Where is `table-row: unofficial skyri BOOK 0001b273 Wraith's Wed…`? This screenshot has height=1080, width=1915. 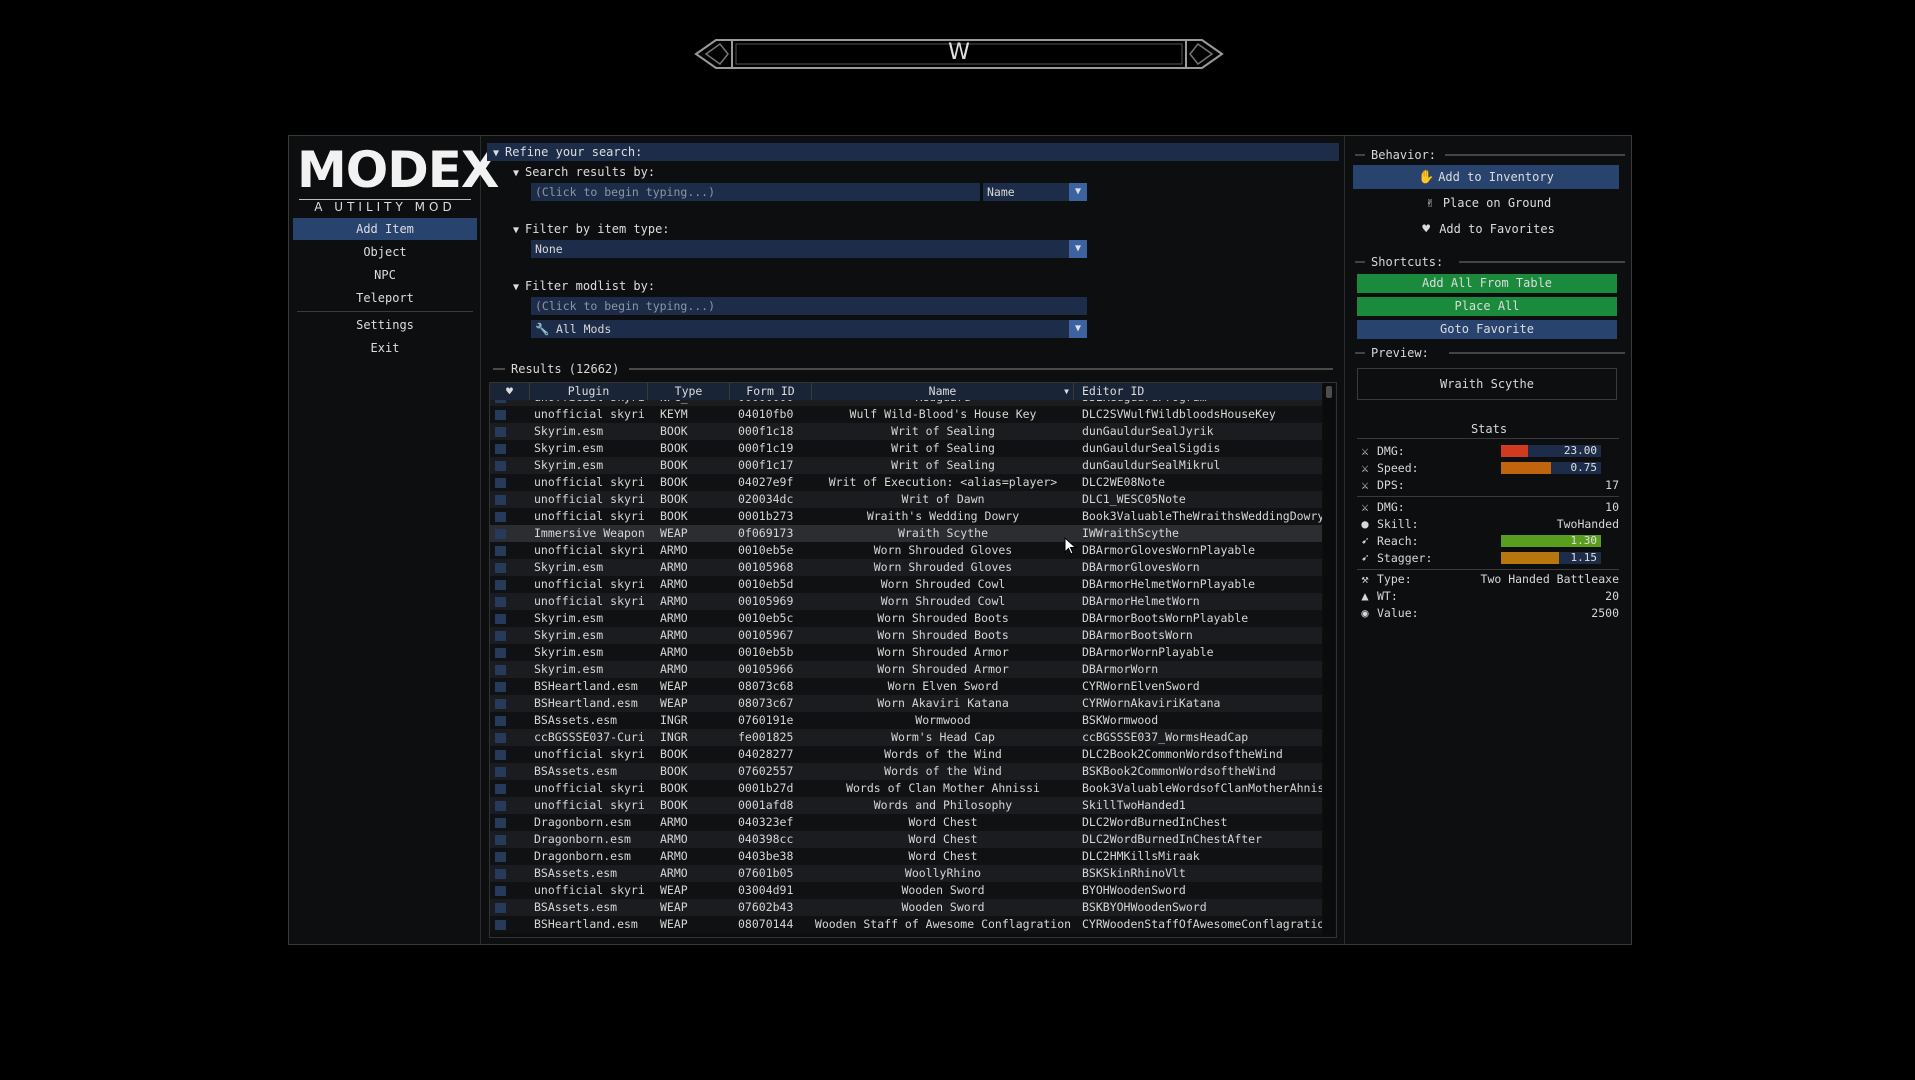 table-row: unofficial skyri BOOK 0001b273 Wraith's Wed… is located at coordinates (906, 516).